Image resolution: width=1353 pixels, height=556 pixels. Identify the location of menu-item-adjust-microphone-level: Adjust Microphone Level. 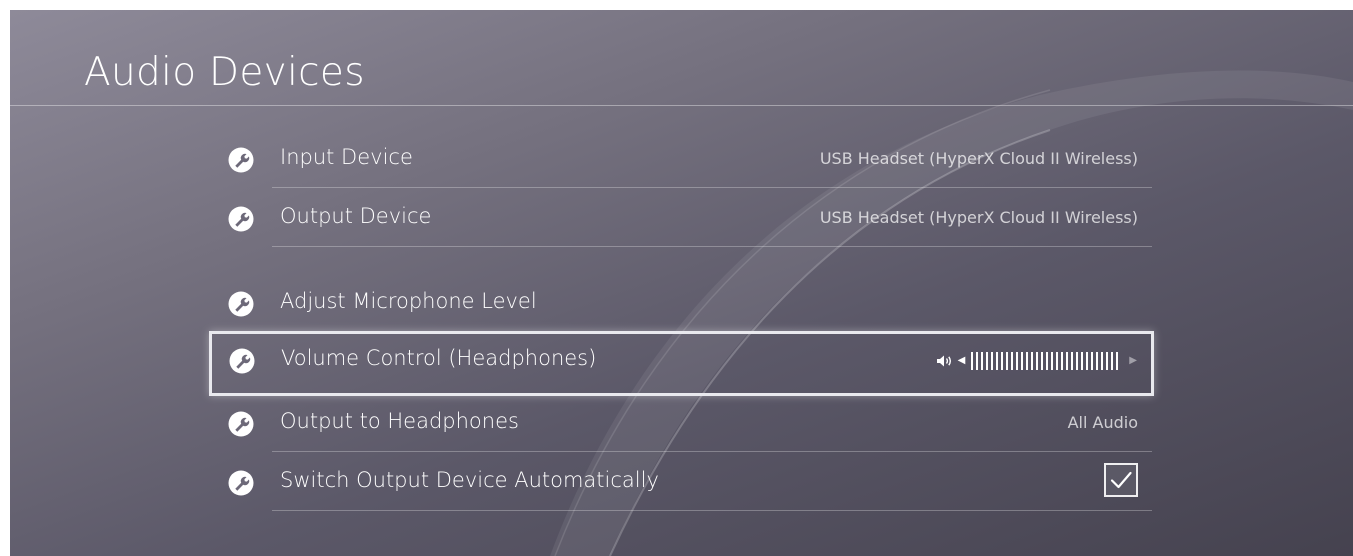
(680, 303).